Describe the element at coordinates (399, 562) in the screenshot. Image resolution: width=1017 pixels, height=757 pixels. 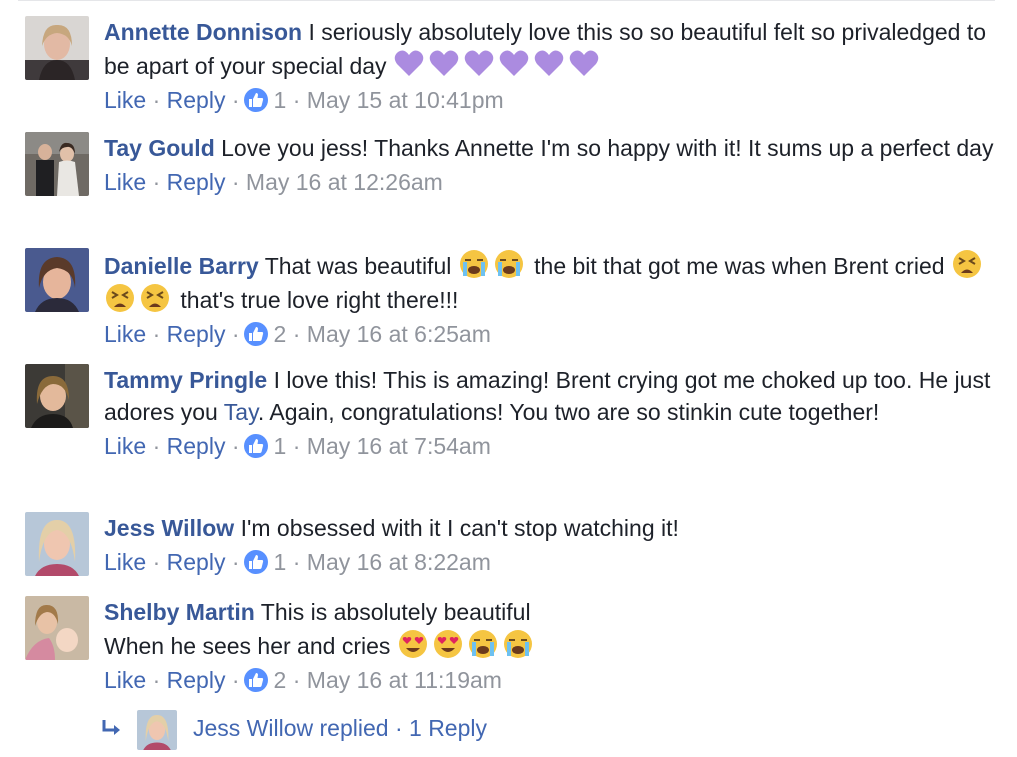
I see `timestamp: May 16 at 8:22am` at that location.